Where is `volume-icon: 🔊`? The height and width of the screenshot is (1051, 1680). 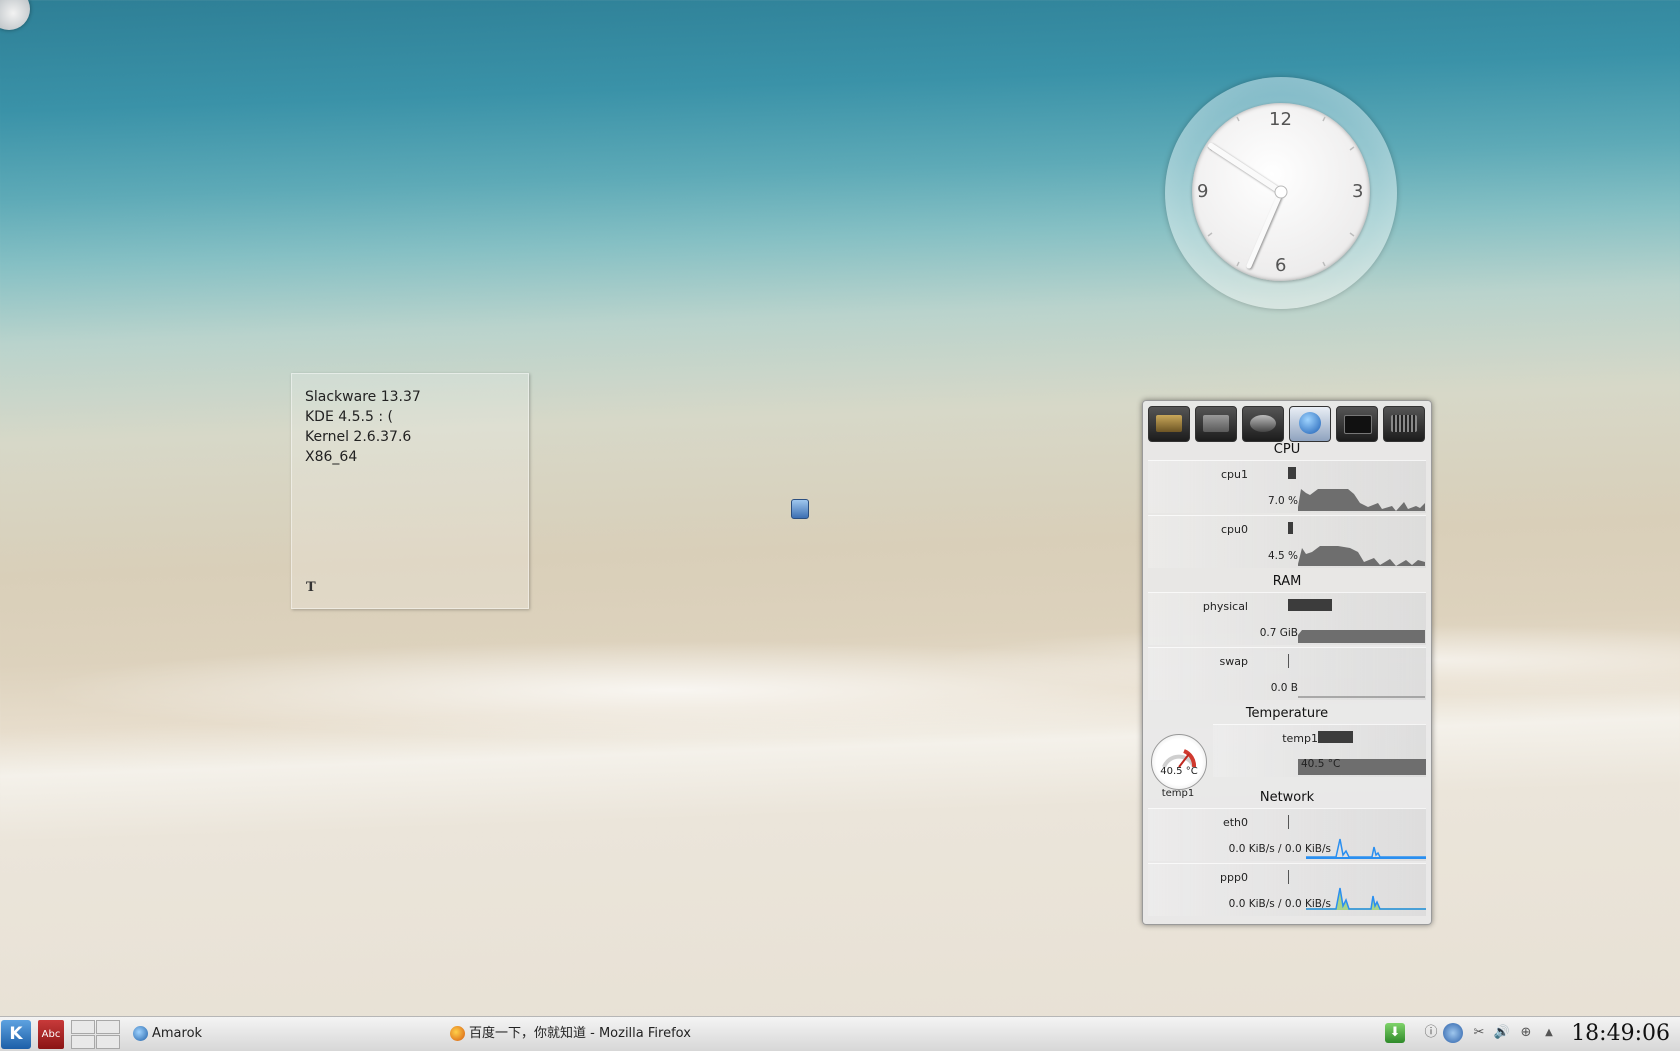
volume-icon: 🔊 is located at coordinates (1502, 1033).